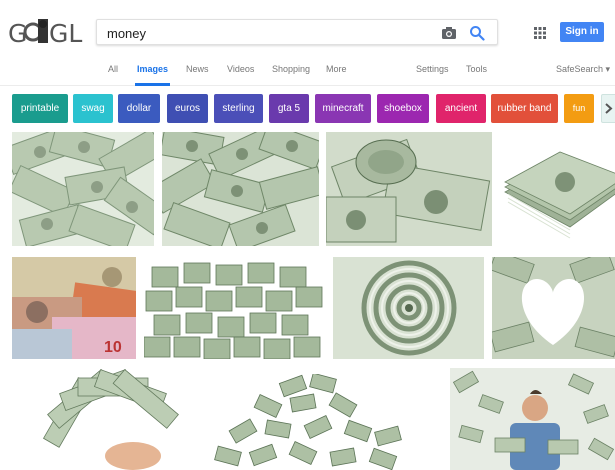 The height and width of the screenshot is (470, 615). Describe the element at coordinates (477, 33) in the screenshot. I see `search-icon` at that location.